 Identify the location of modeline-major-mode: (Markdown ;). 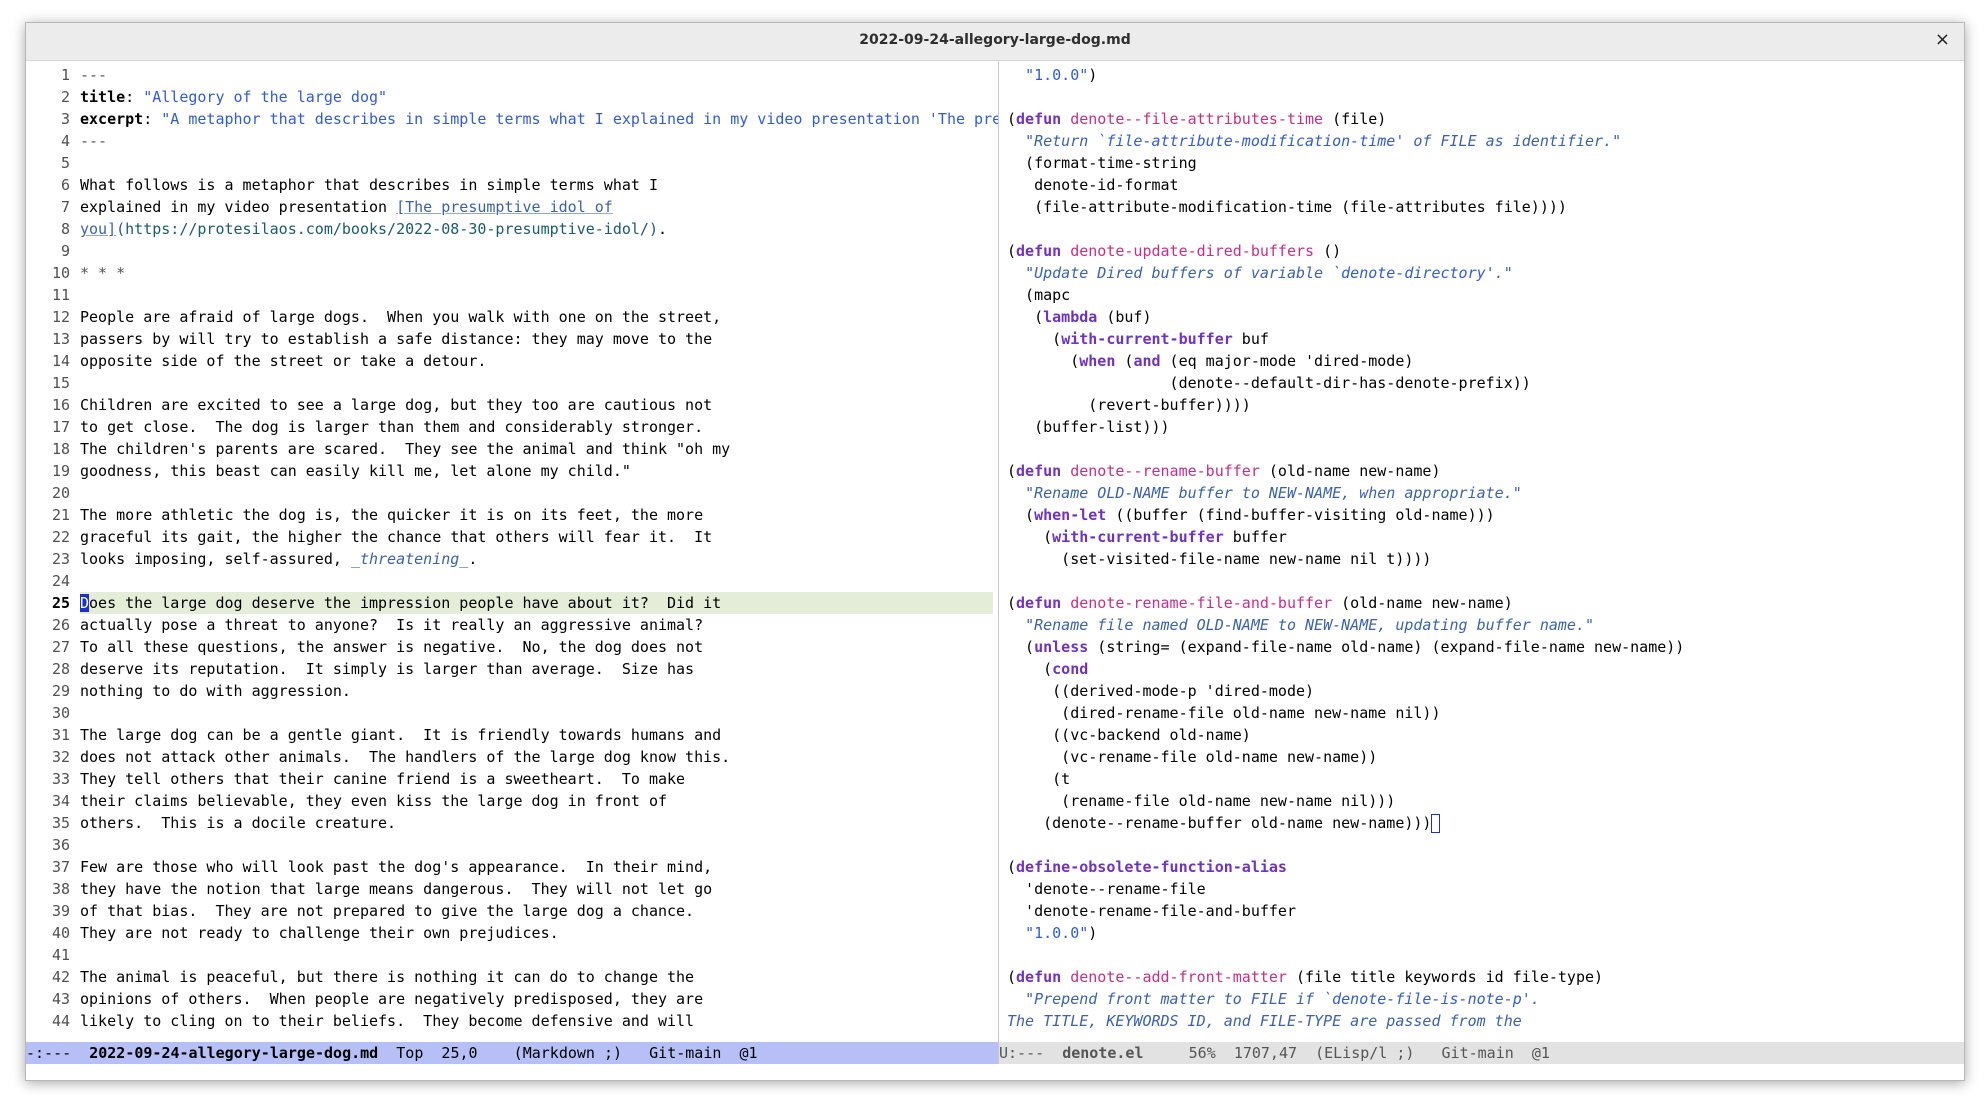
(568, 1053).